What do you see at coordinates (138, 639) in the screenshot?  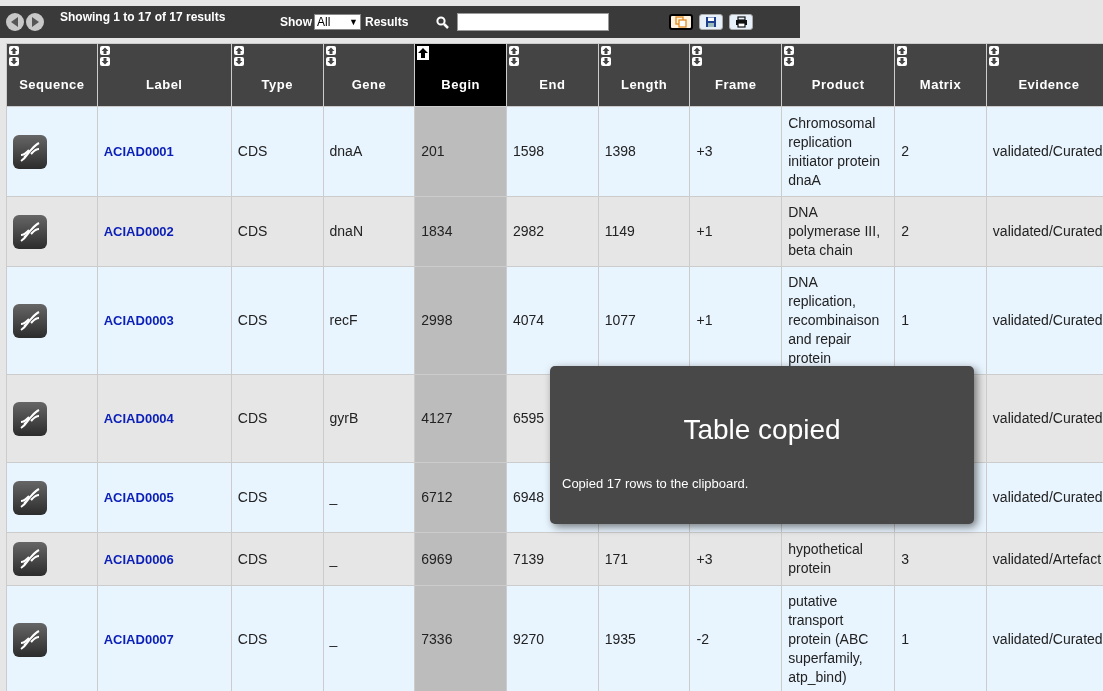 I see `label-link: ACIAD0007` at bounding box center [138, 639].